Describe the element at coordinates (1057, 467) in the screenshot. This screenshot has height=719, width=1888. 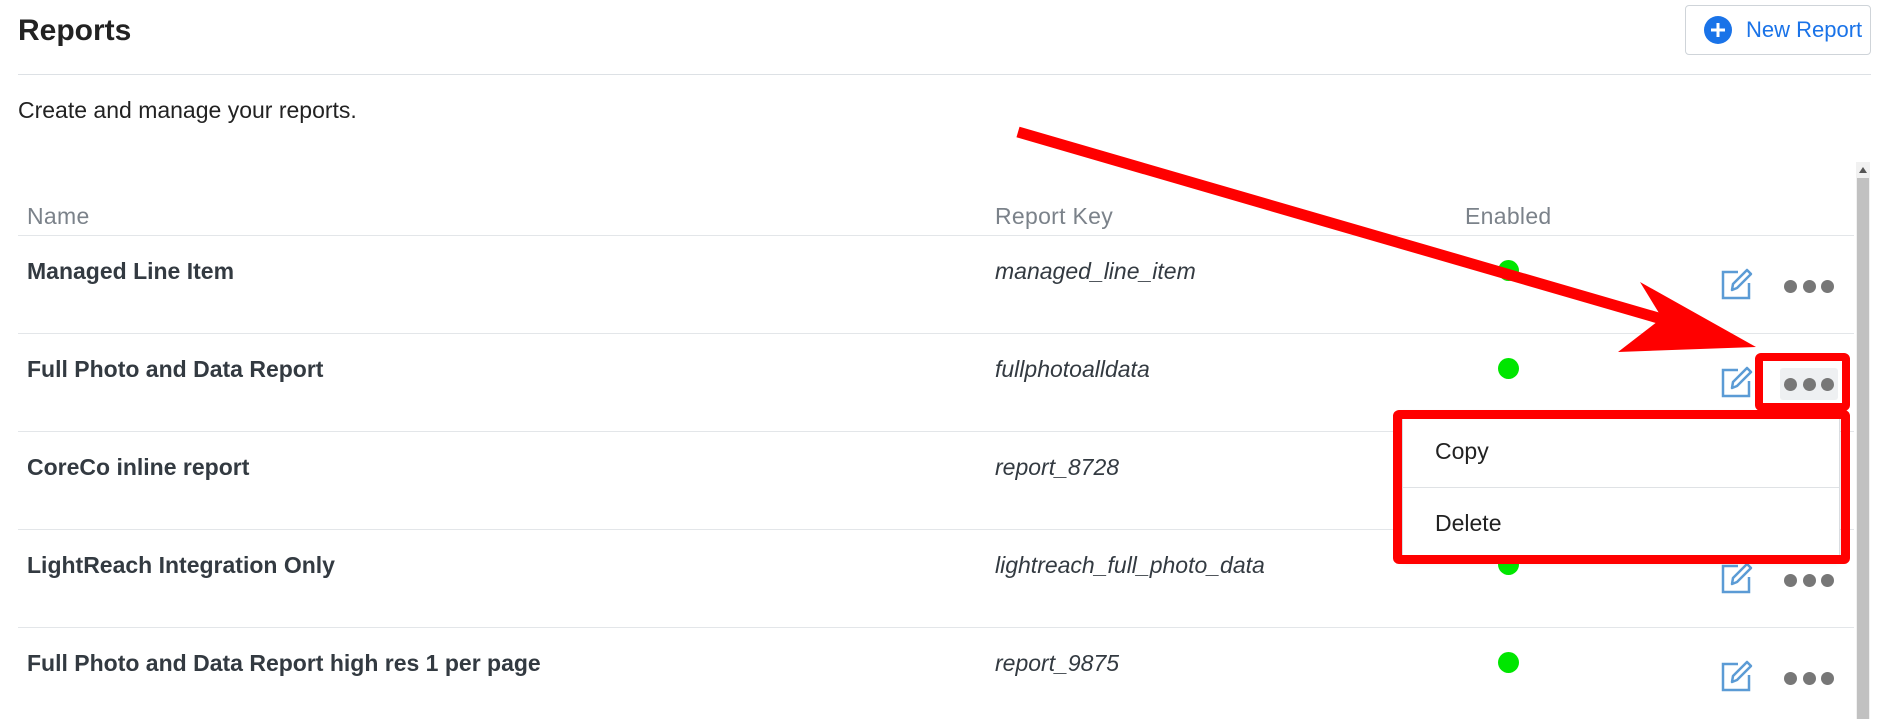
I see `report-key: report_8728` at that location.